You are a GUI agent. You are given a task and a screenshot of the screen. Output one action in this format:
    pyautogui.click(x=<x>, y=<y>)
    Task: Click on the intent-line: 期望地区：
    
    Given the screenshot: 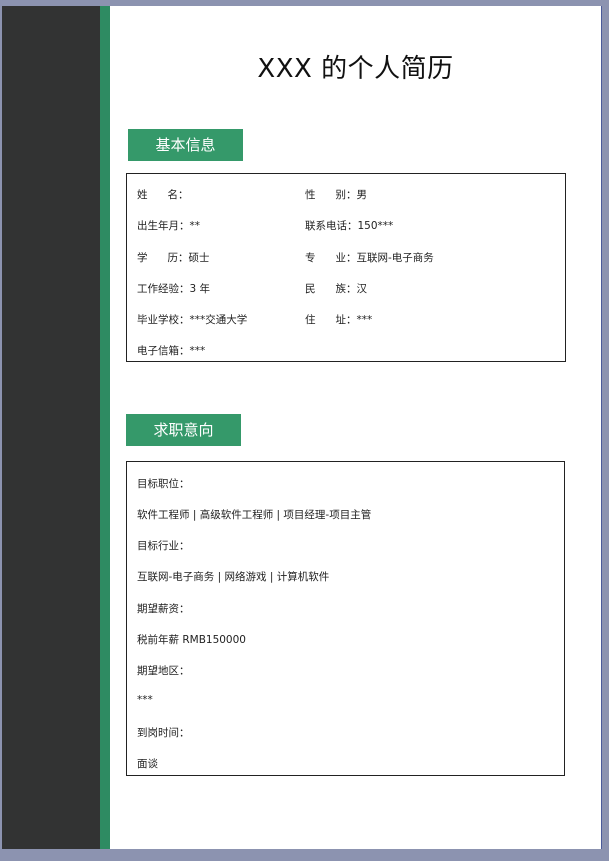 What is the action you would take?
    pyautogui.click(x=163, y=671)
    